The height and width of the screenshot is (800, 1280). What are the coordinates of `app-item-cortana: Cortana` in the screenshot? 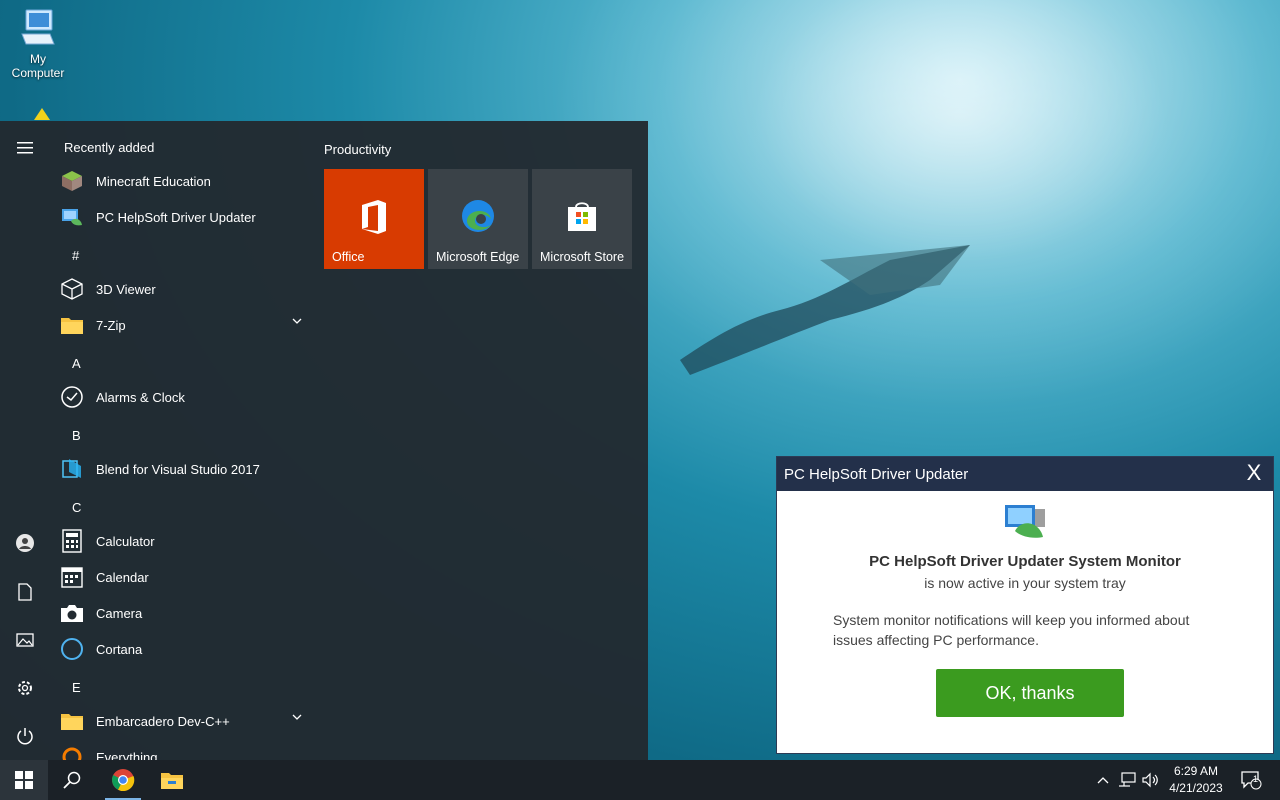 It's located at (185, 649).